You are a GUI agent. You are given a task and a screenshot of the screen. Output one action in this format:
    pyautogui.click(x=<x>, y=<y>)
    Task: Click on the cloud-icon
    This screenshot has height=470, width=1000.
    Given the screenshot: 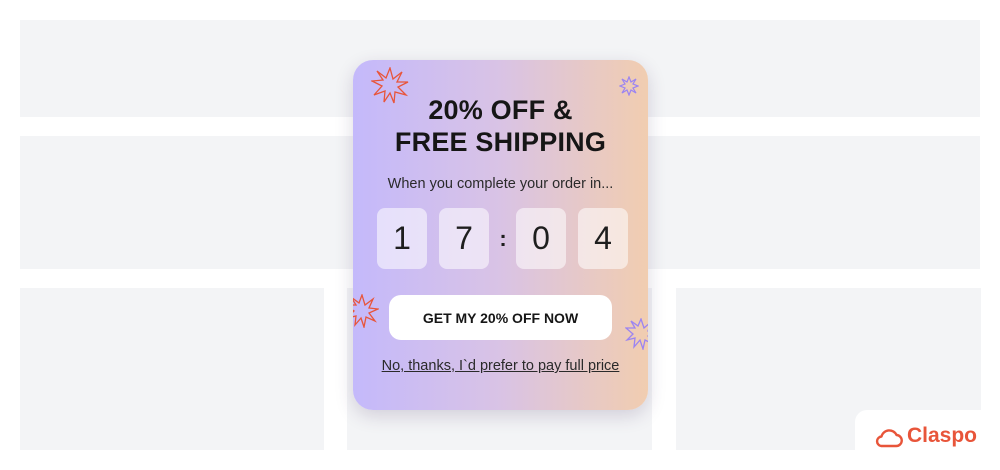 What is the action you would take?
    pyautogui.click(x=889, y=438)
    